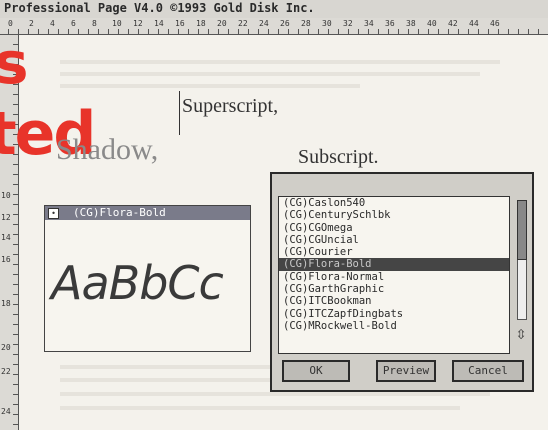 The width and height of the screenshot is (548, 430). What do you see at coordinates (495, 23) in the screenshot?
I see `ruler-tick: 46` at bounding box center [495, 23].